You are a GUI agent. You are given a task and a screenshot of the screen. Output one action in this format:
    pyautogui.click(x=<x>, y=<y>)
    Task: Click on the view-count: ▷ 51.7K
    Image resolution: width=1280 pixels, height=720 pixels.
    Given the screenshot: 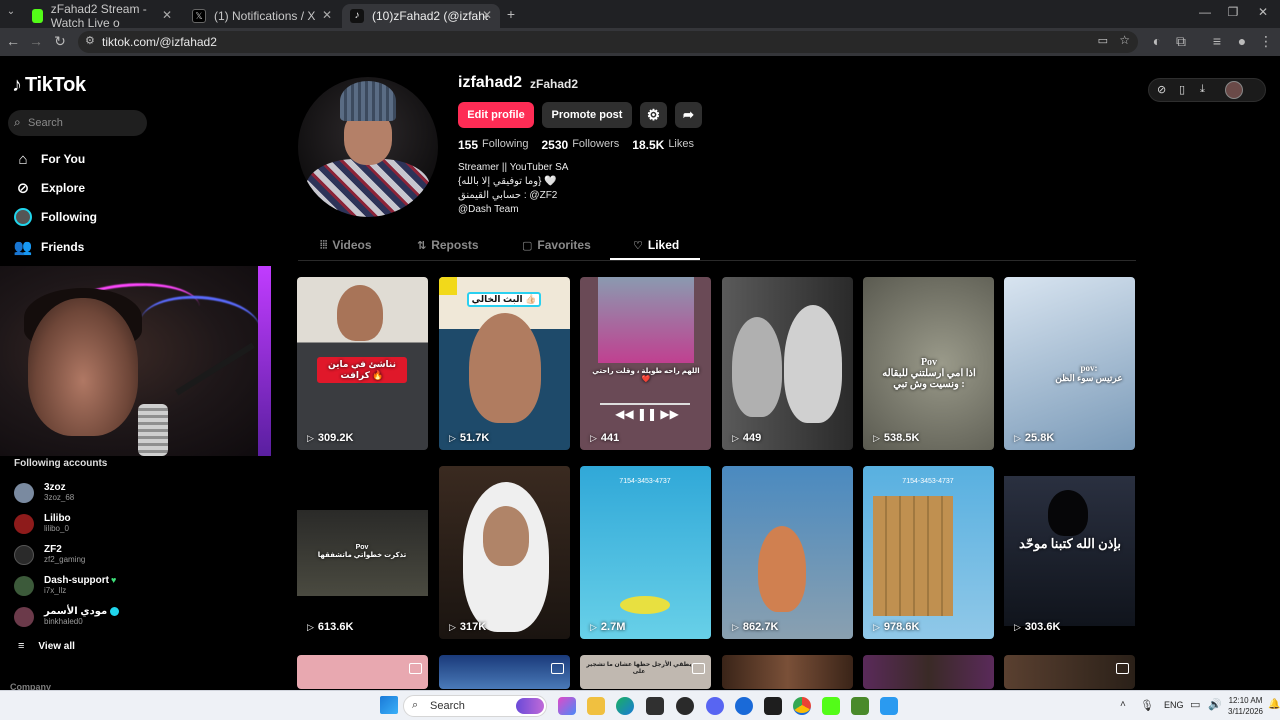 What is the action you would take?
    pyautogui.click(x=469, y=438)
    